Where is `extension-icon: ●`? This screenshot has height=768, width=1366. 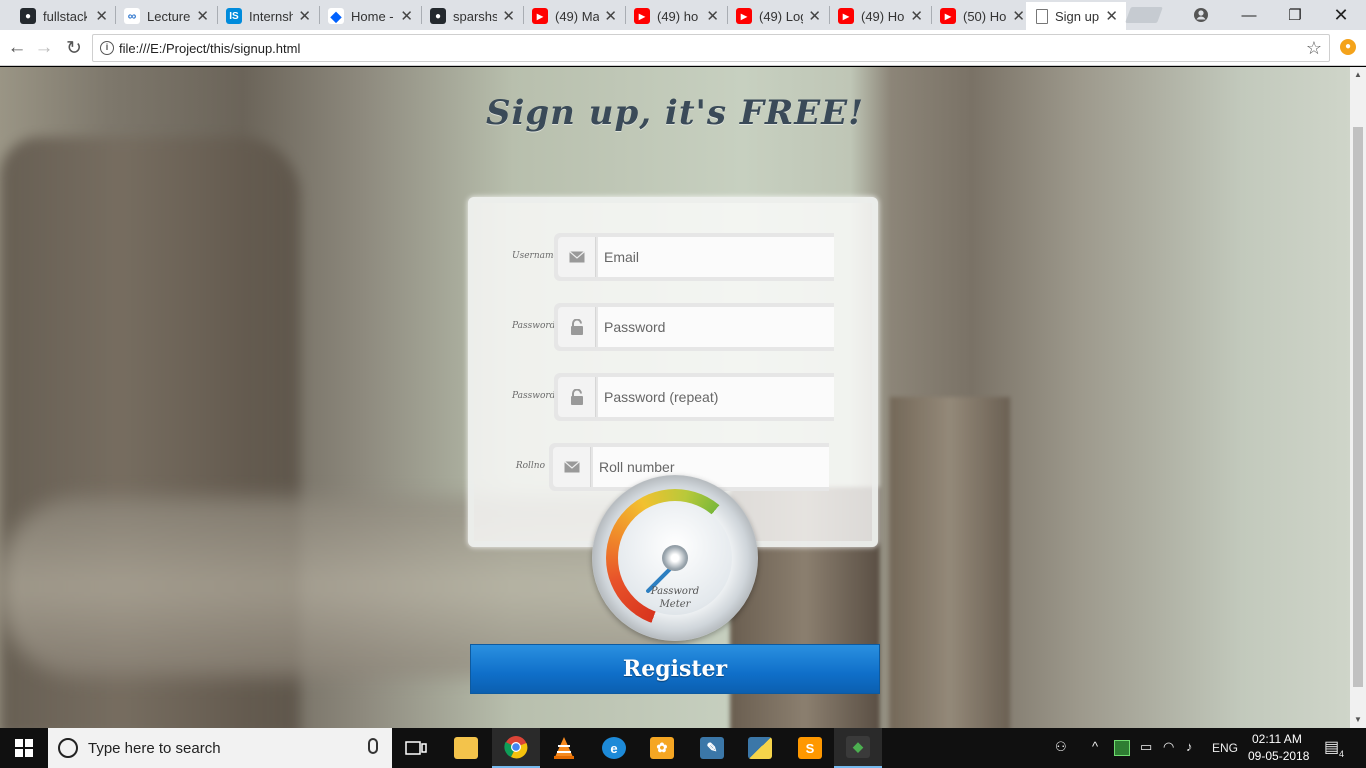
extension-icon: ● is located at coordinates (1348, 47).